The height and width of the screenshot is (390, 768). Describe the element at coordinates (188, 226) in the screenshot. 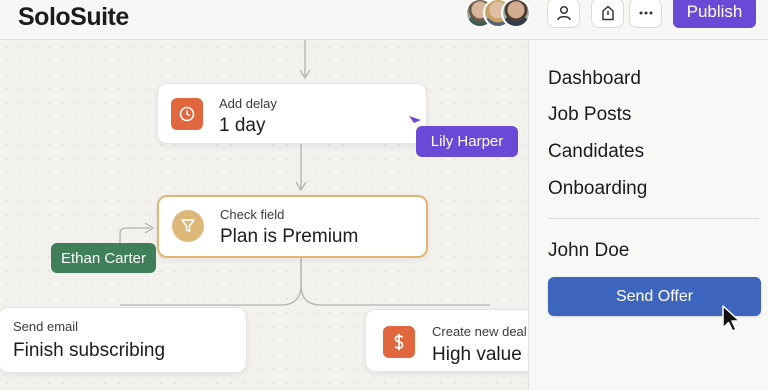

I see `filter-icon` at that location.